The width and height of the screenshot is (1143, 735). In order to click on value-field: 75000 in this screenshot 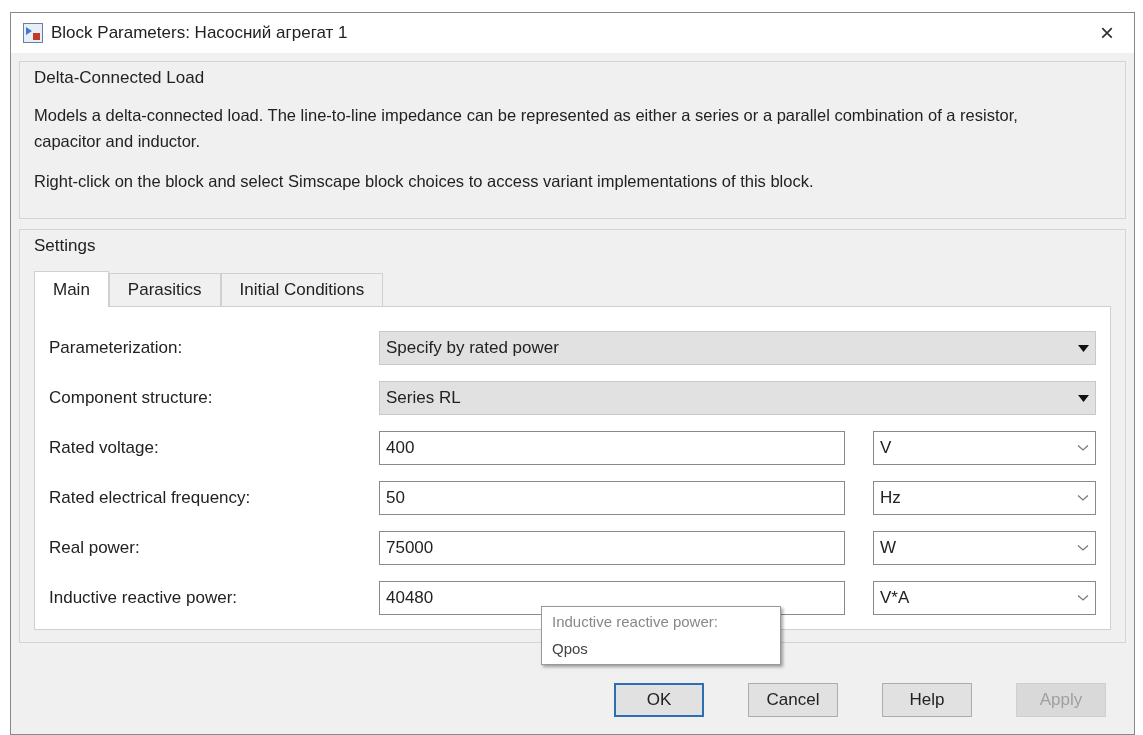, I will do `click(612, 548)`.